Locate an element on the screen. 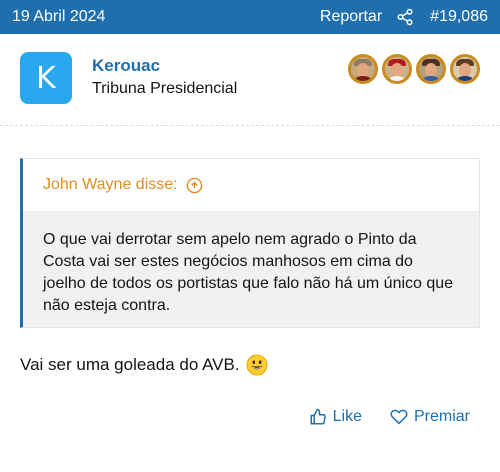 The height and width of the screenshot is (472, 500). post-actions: Like Premiar is located at coordinates (389, 417).